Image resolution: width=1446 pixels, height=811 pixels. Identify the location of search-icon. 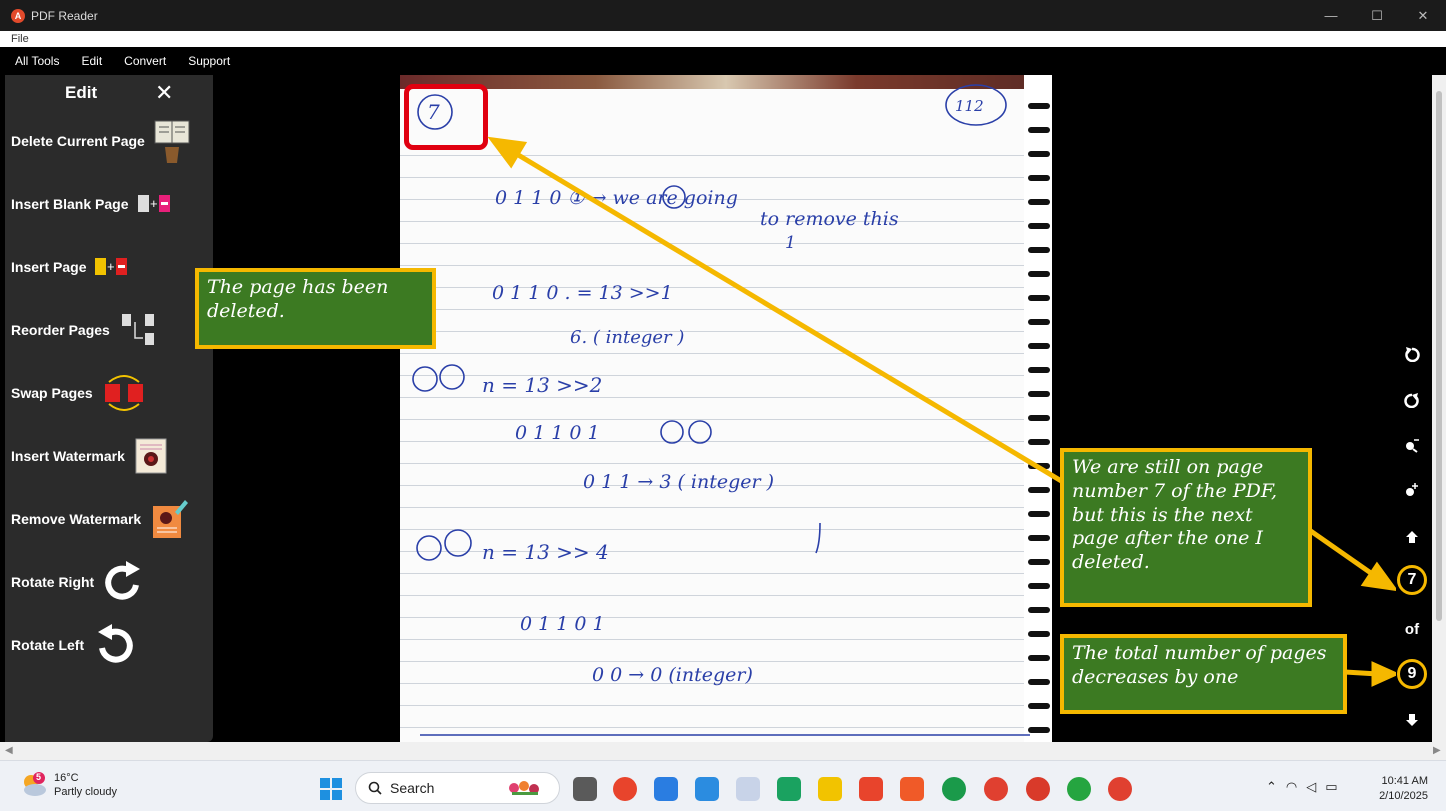
(375, 788).